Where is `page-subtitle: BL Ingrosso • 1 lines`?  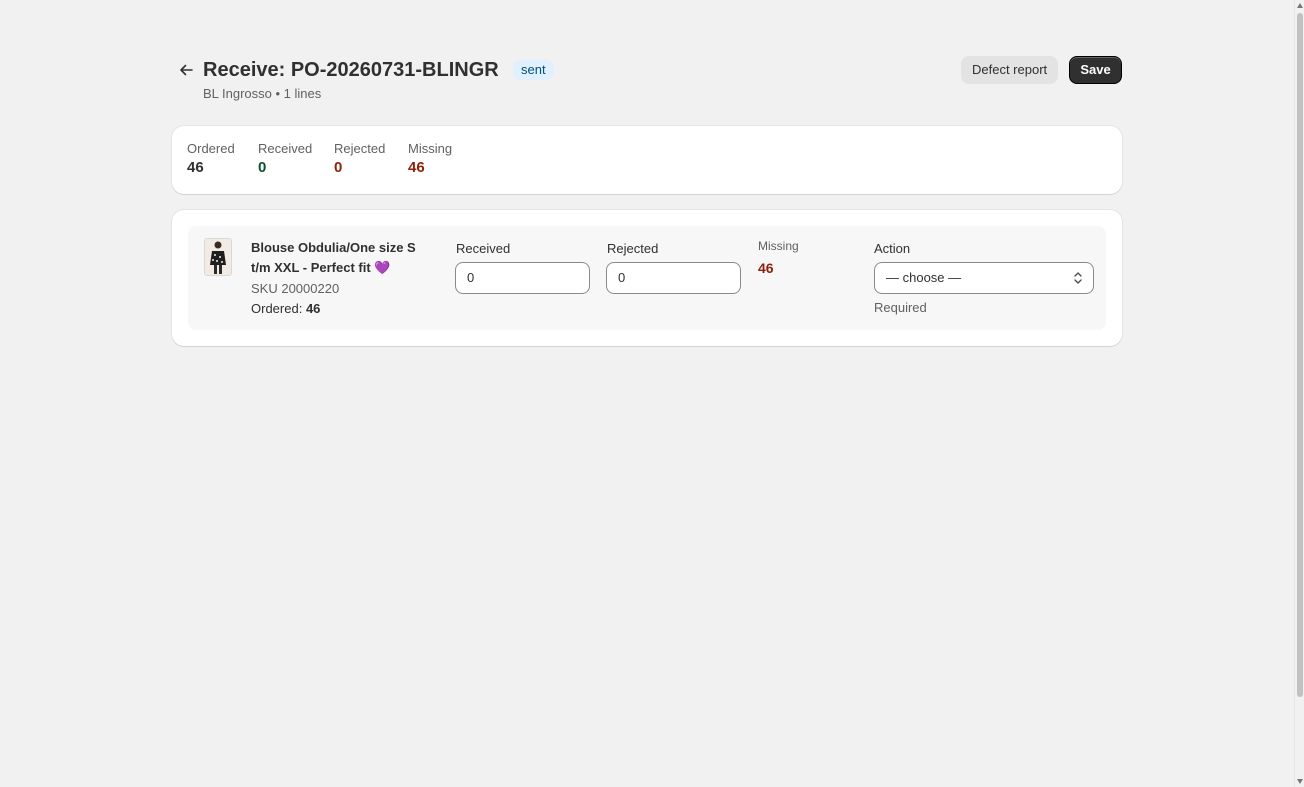 page-subtitle: BL Ingrosso • 1 lines is located at coordinates (262, 93).